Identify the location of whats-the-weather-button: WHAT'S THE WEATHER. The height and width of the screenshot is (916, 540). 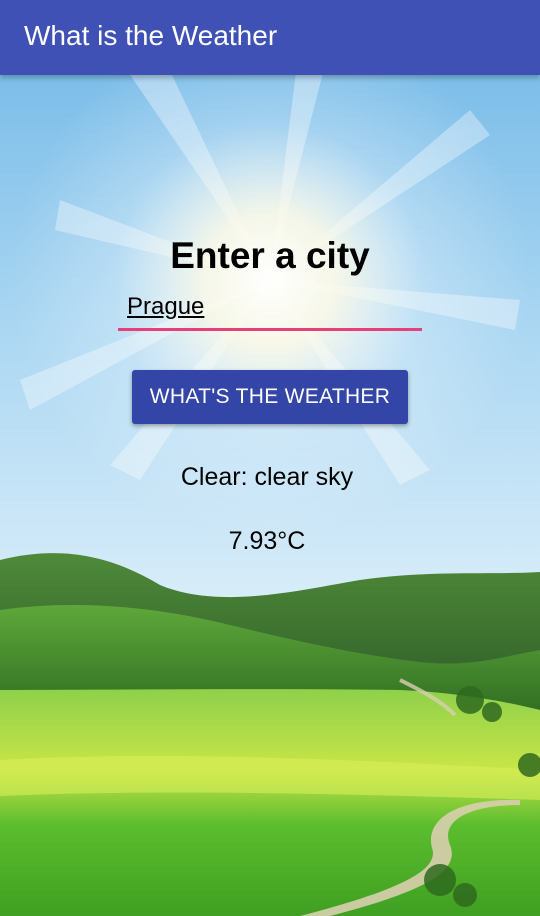
(270, 397).